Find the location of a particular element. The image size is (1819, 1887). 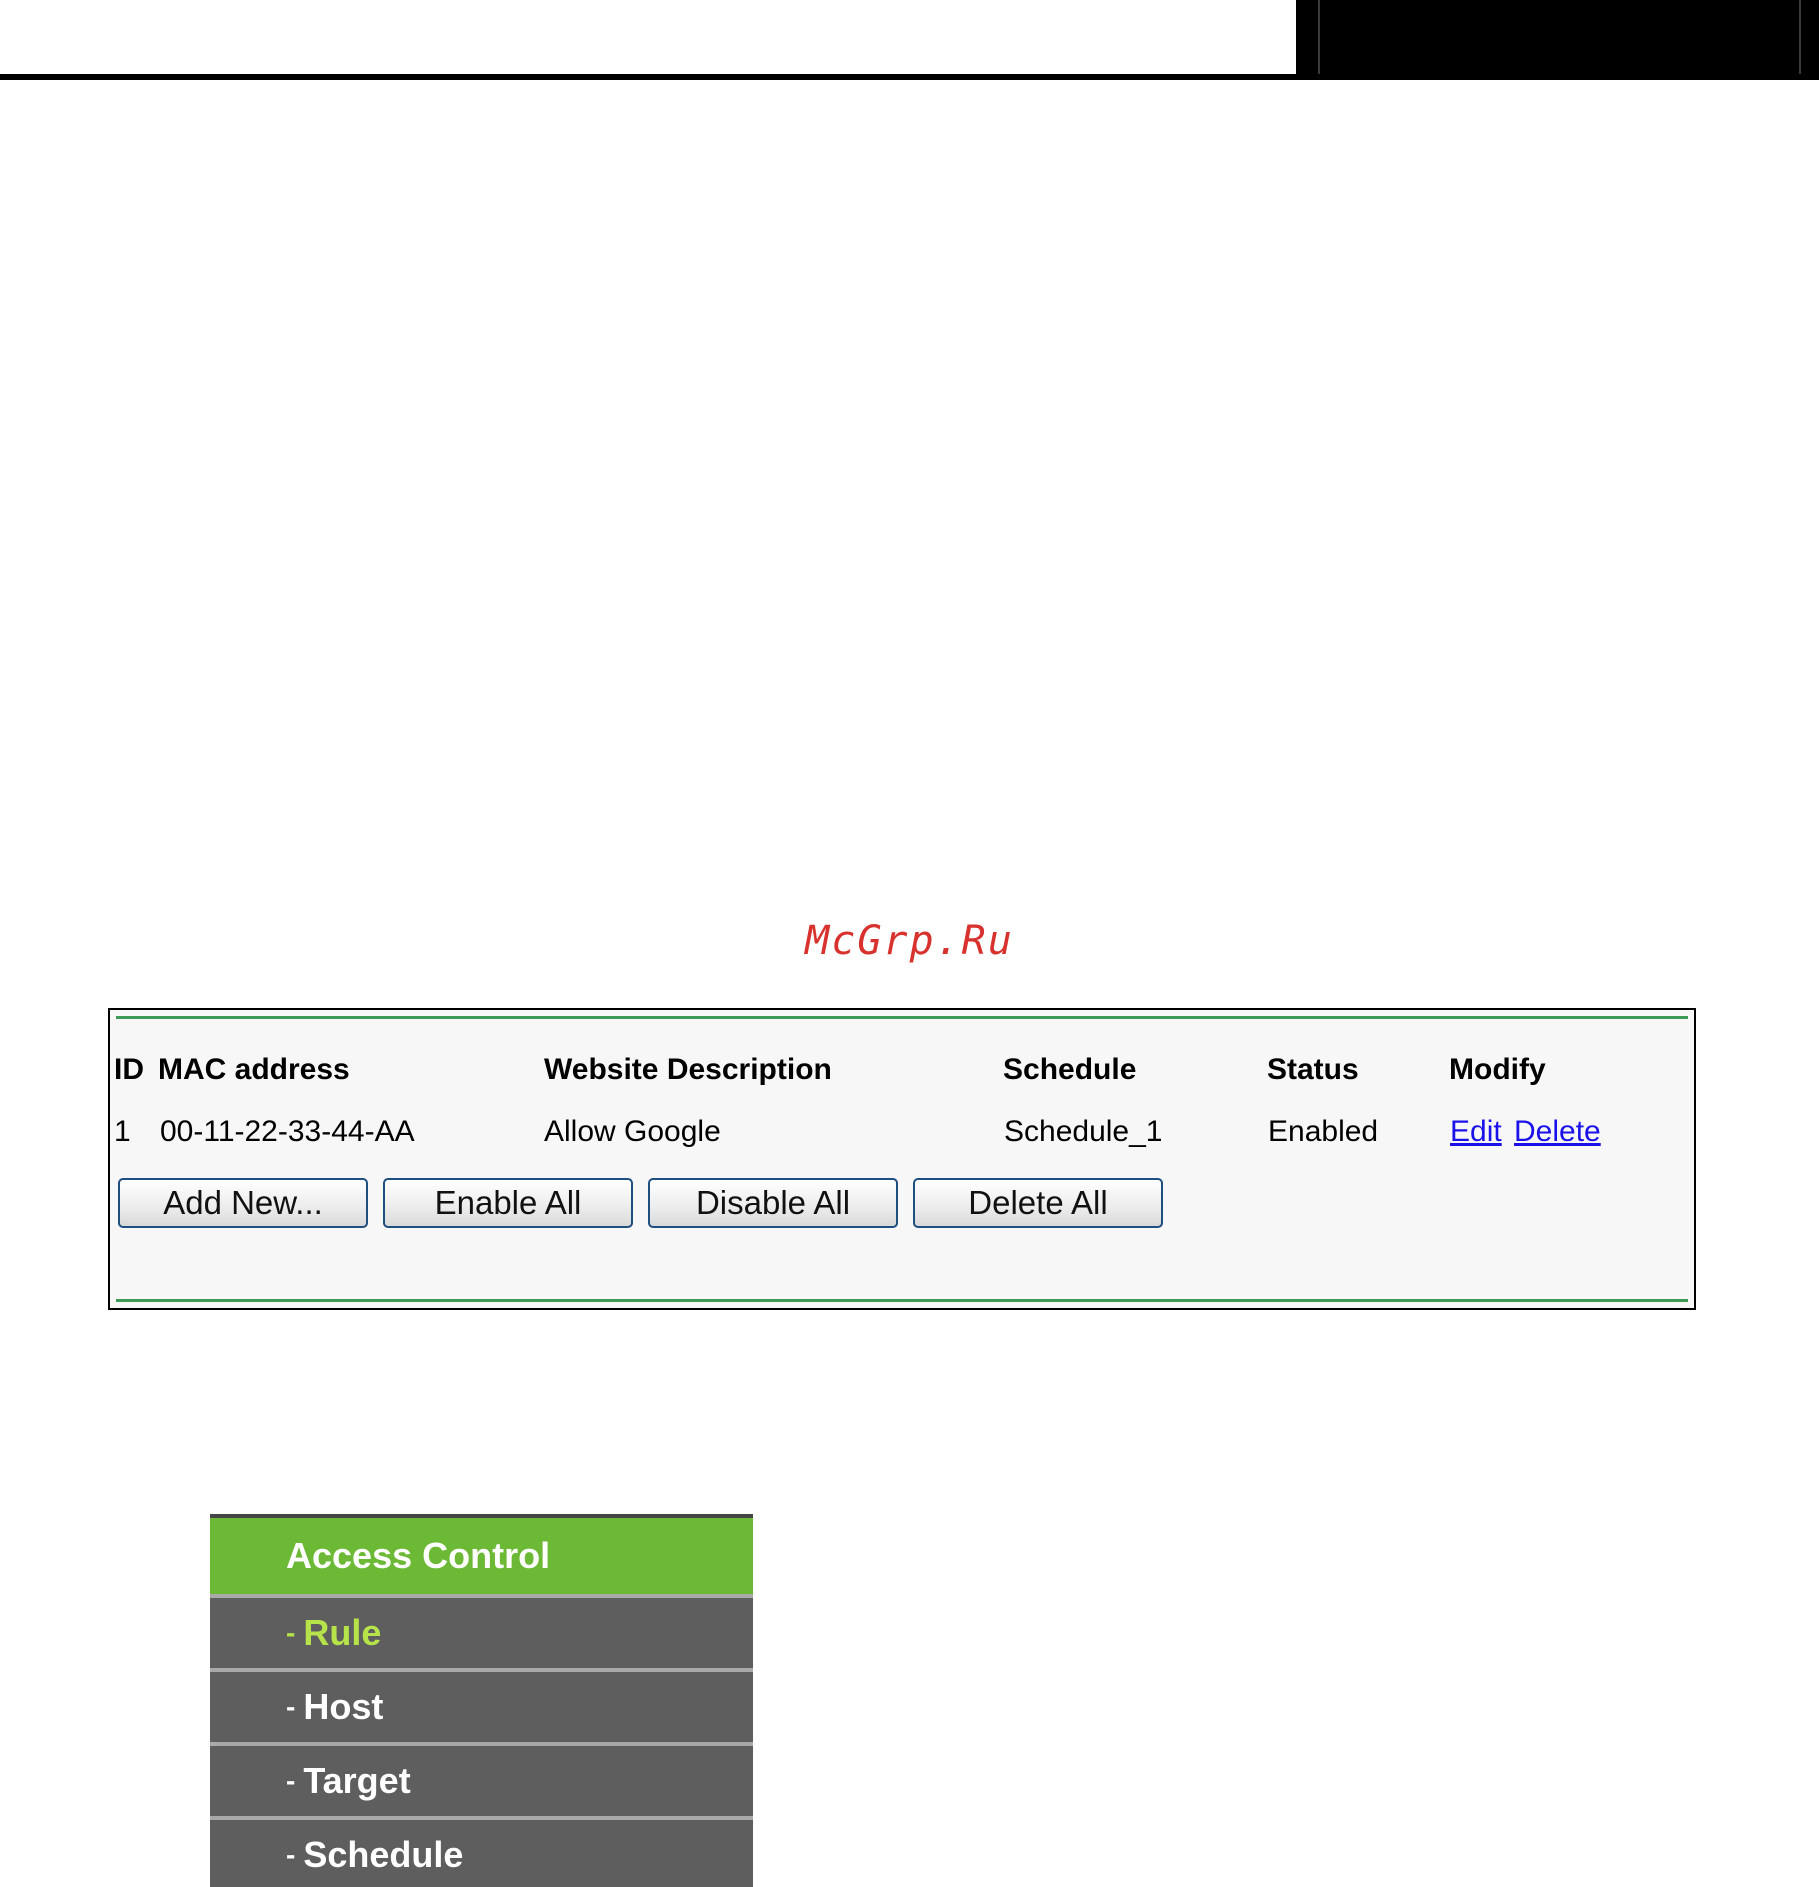

enable-all-button: Enable All is located at coordinates (508, 1203).